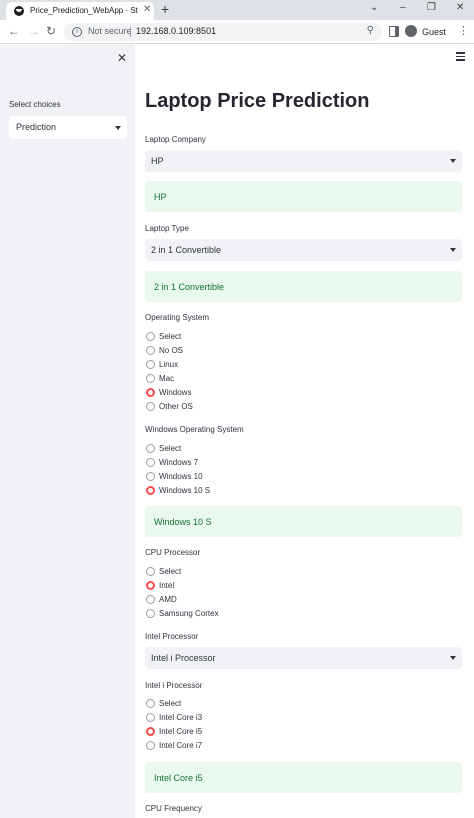  Describe the element at coordinates (34, 31) in the screenshot. I see `forward-arrow-icon: →` at that location.